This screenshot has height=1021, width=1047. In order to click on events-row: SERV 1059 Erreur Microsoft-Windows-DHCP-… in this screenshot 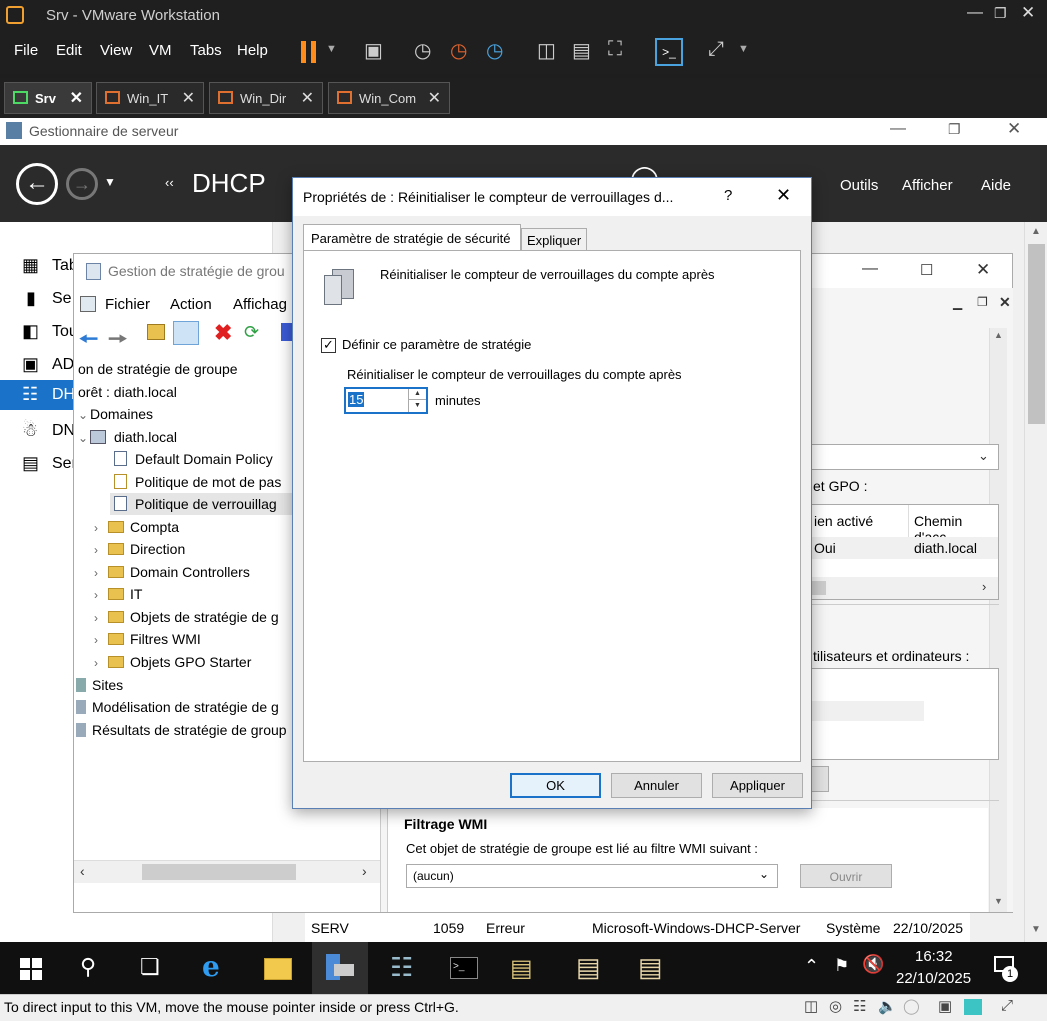, I will do `click(637, 927)`.